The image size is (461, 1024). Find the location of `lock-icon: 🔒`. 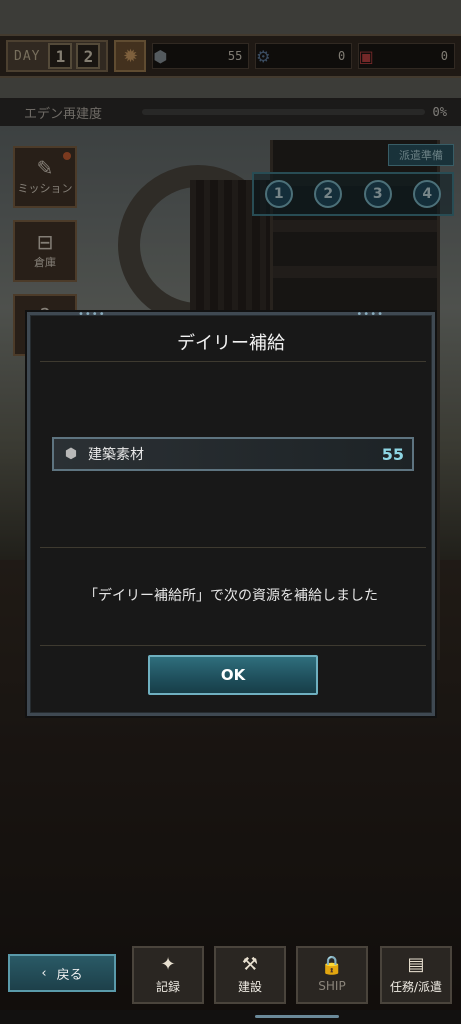

lock-icon: 🔒 is located at coordinates (332, 965).